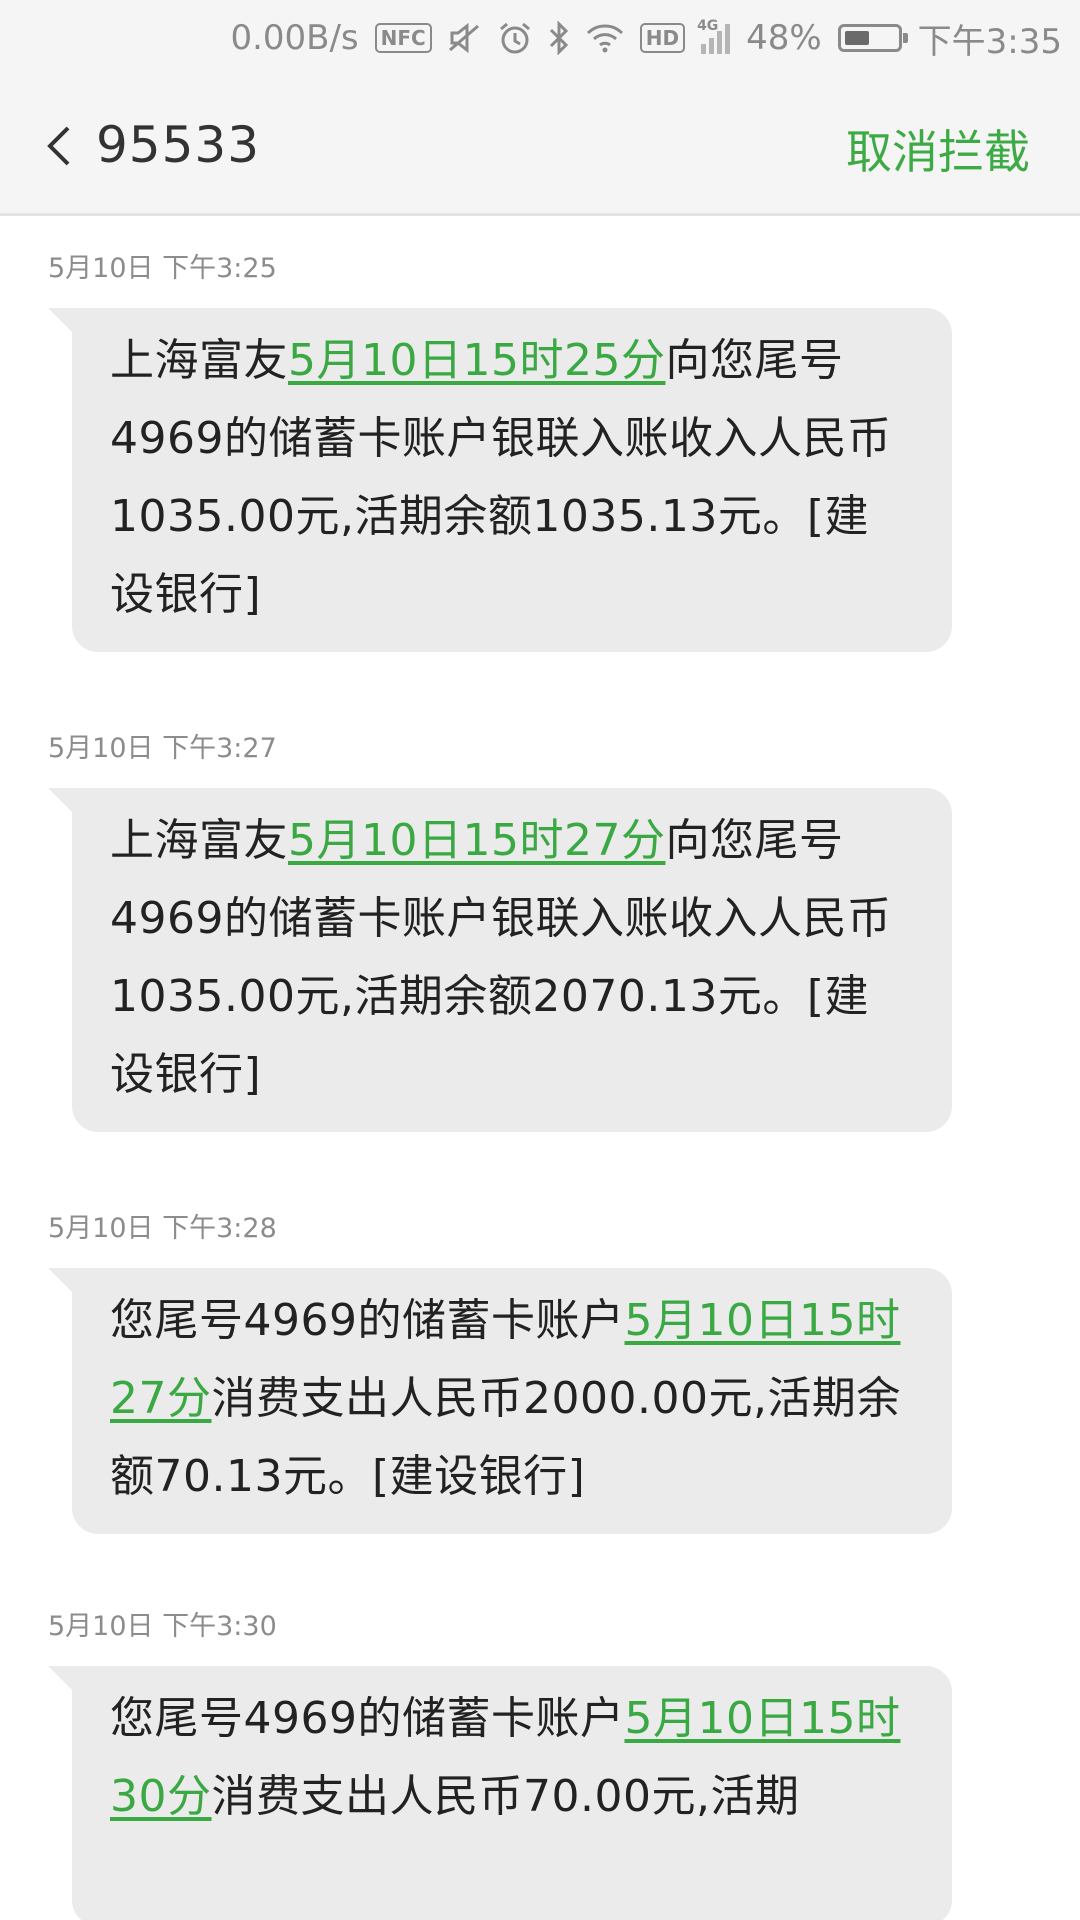 The width and height of the screenshot is (1080, 1920). What do you see at coordinates (162, 1626) in the screenshot?
I see `message-timestamp: 5月10日 下午3:30` at bounding box center [162, 1626].